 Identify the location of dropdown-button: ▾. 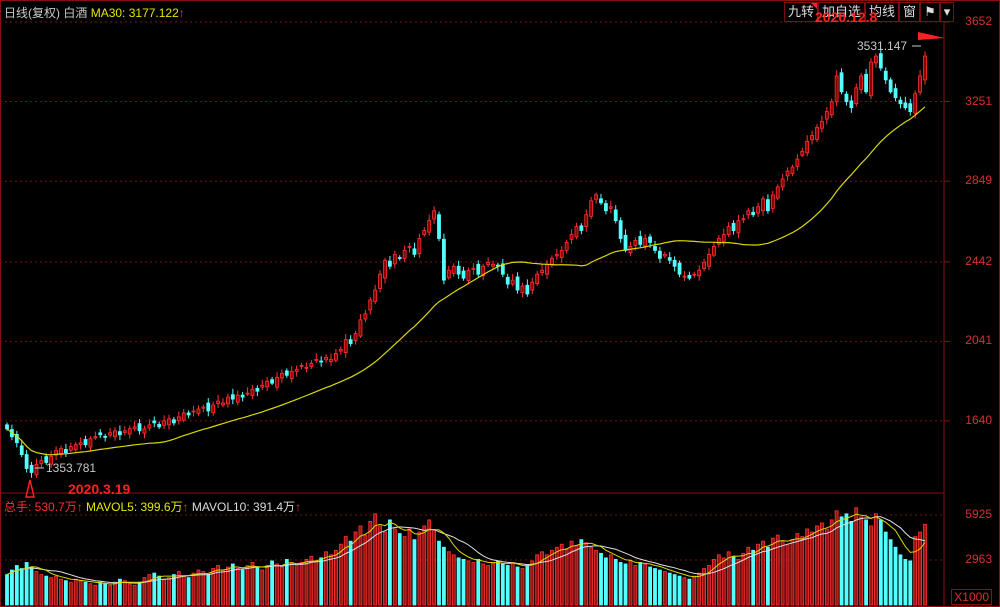
(947, 12).